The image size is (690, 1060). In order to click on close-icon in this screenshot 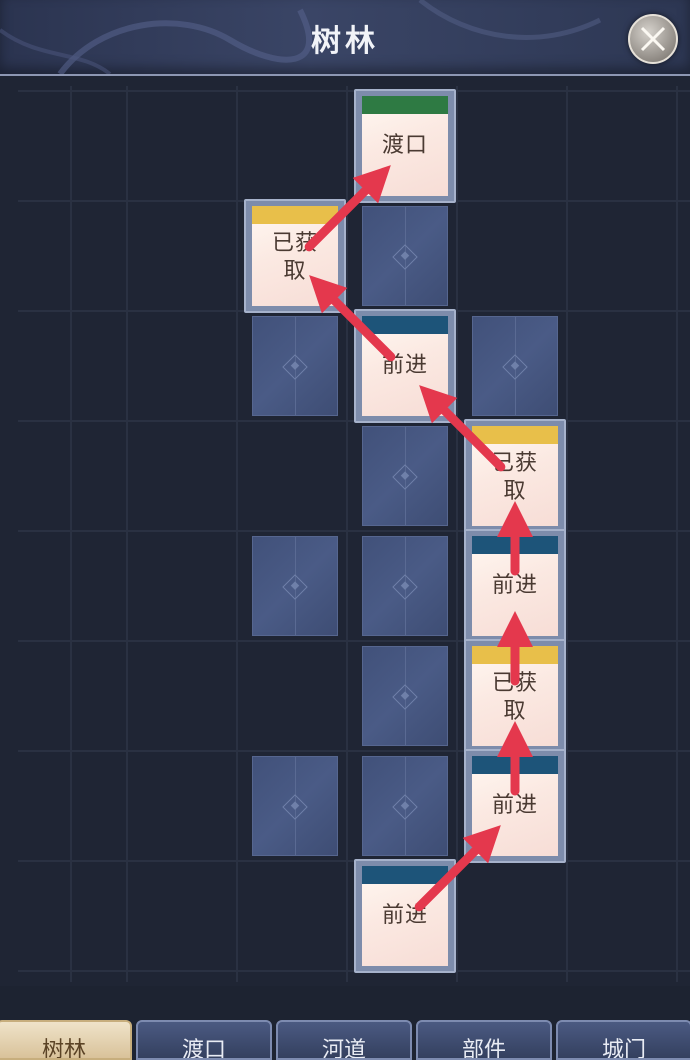, I will do `click(653, 39)`.